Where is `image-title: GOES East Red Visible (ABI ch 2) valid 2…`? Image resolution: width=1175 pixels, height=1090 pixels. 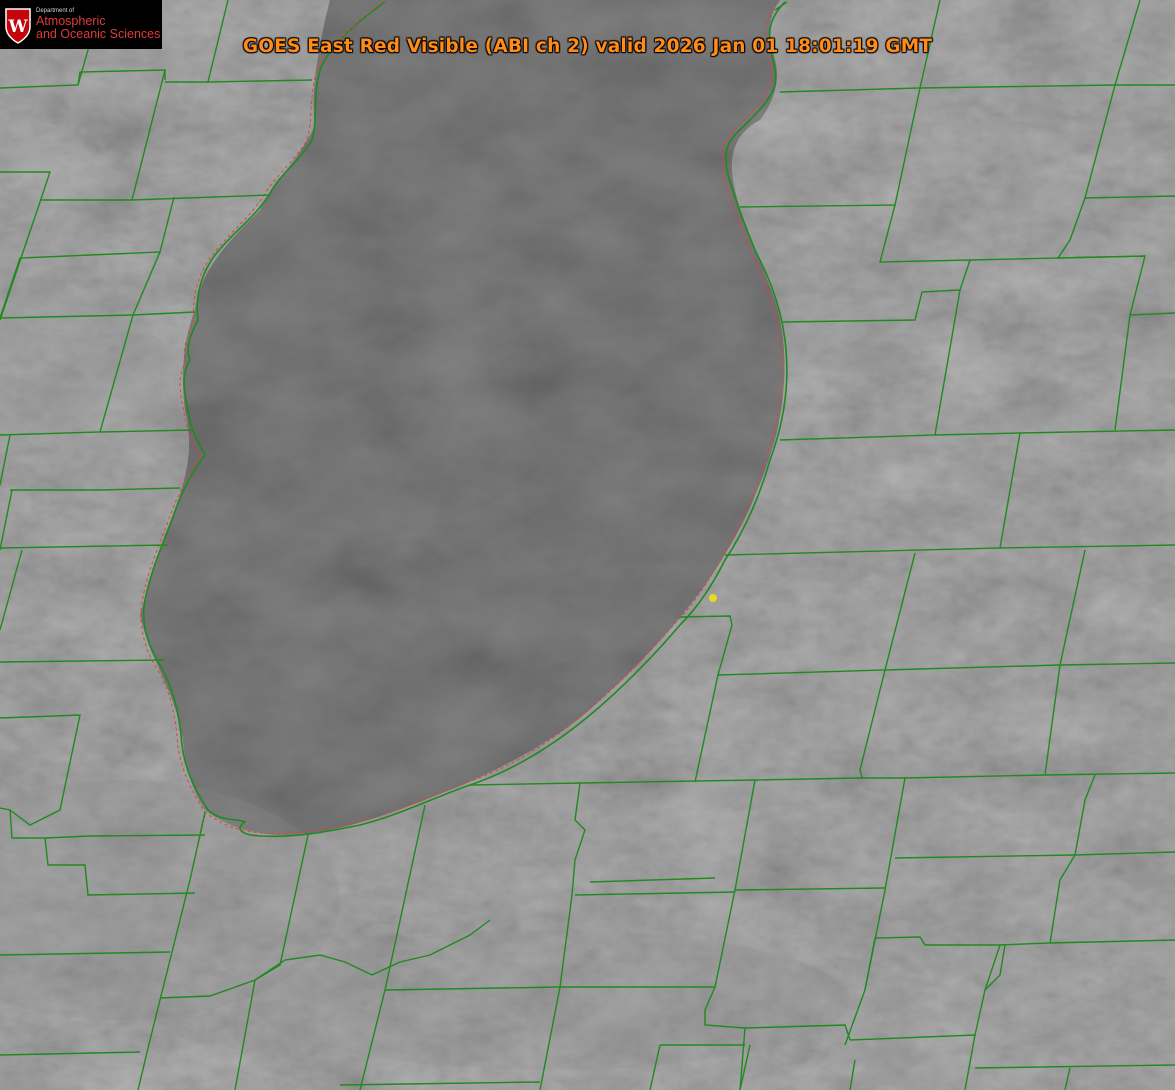
image-title: GOES East Red Visible (ABI ch 2) valid 2… is located at coordinates (587, 46).